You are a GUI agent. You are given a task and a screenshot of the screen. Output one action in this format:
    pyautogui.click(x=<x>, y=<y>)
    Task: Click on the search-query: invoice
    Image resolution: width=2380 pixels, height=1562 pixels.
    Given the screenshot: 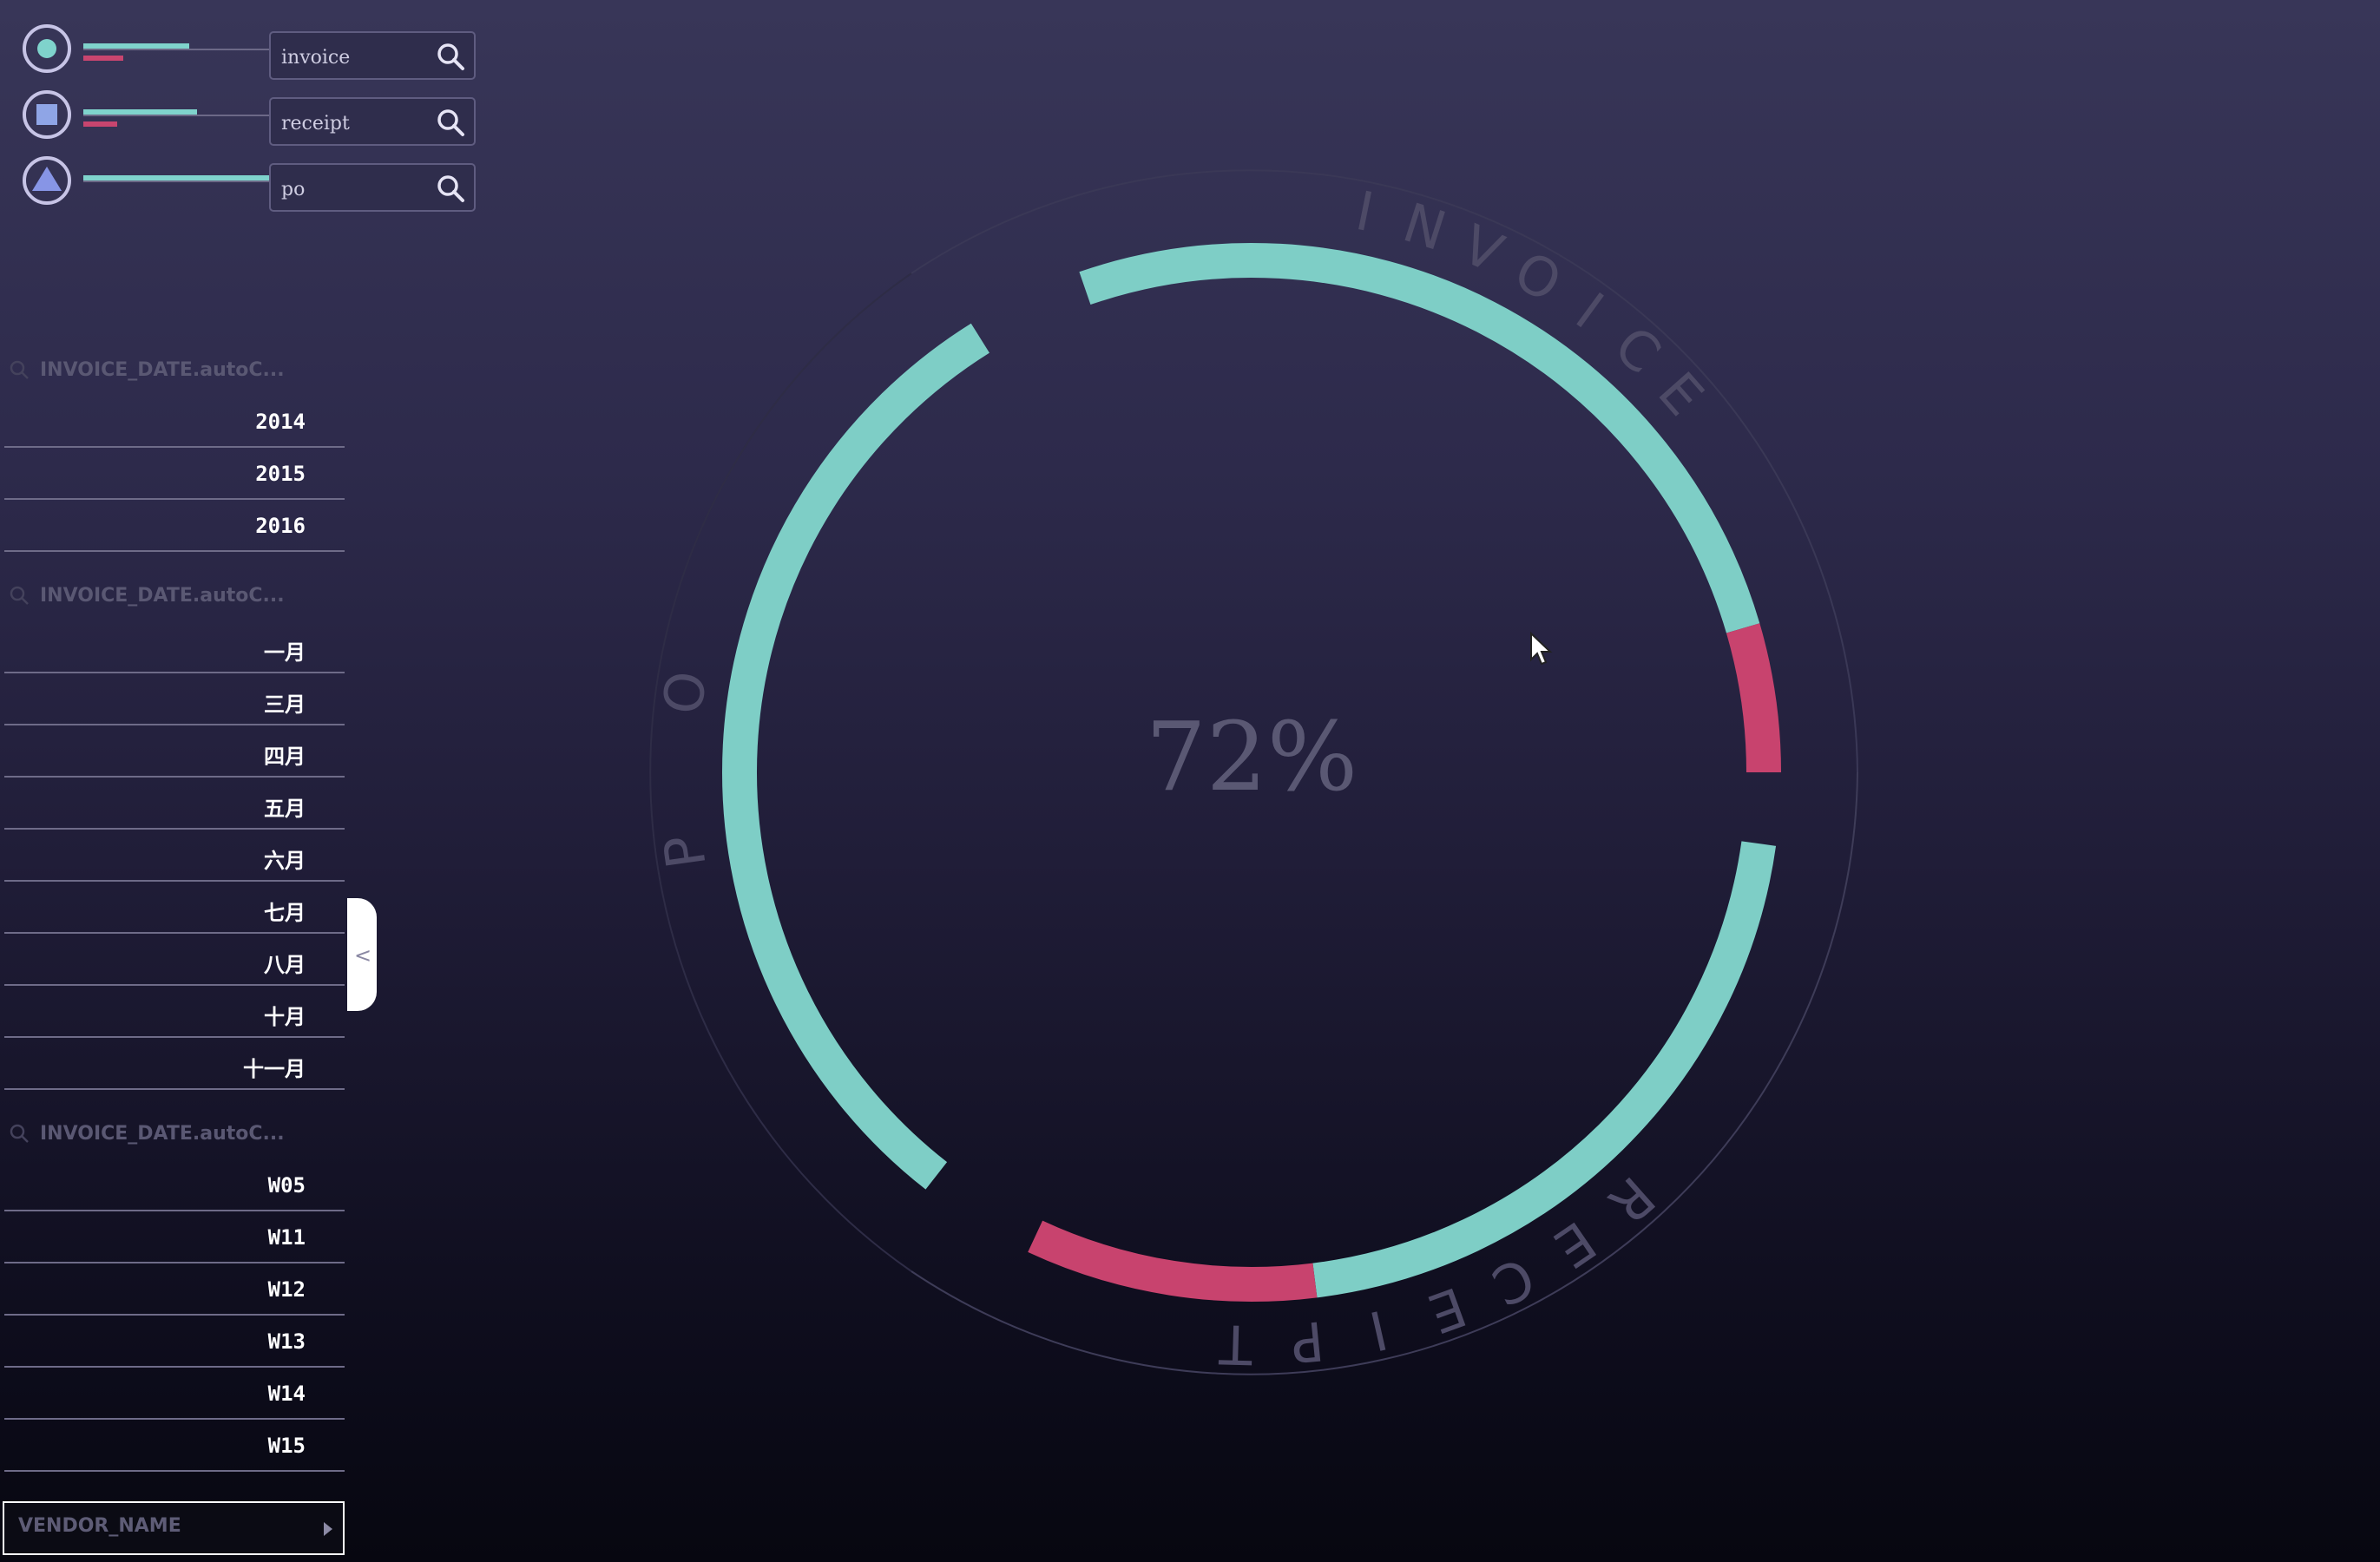 What is the action you would take?
    pyautogui.click(x=316, y=58)
    